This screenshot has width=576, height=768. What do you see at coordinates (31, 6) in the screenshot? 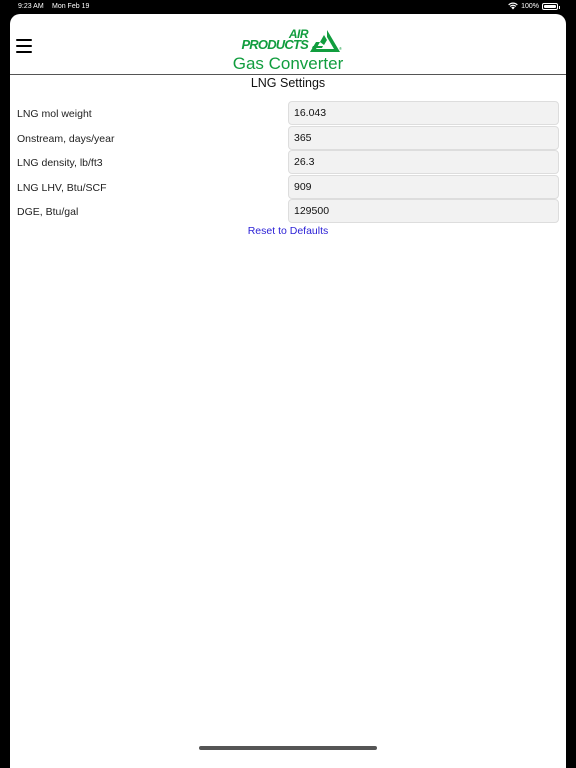
I see `status-time: 9:23 AM` at bounding box center [31, 6].